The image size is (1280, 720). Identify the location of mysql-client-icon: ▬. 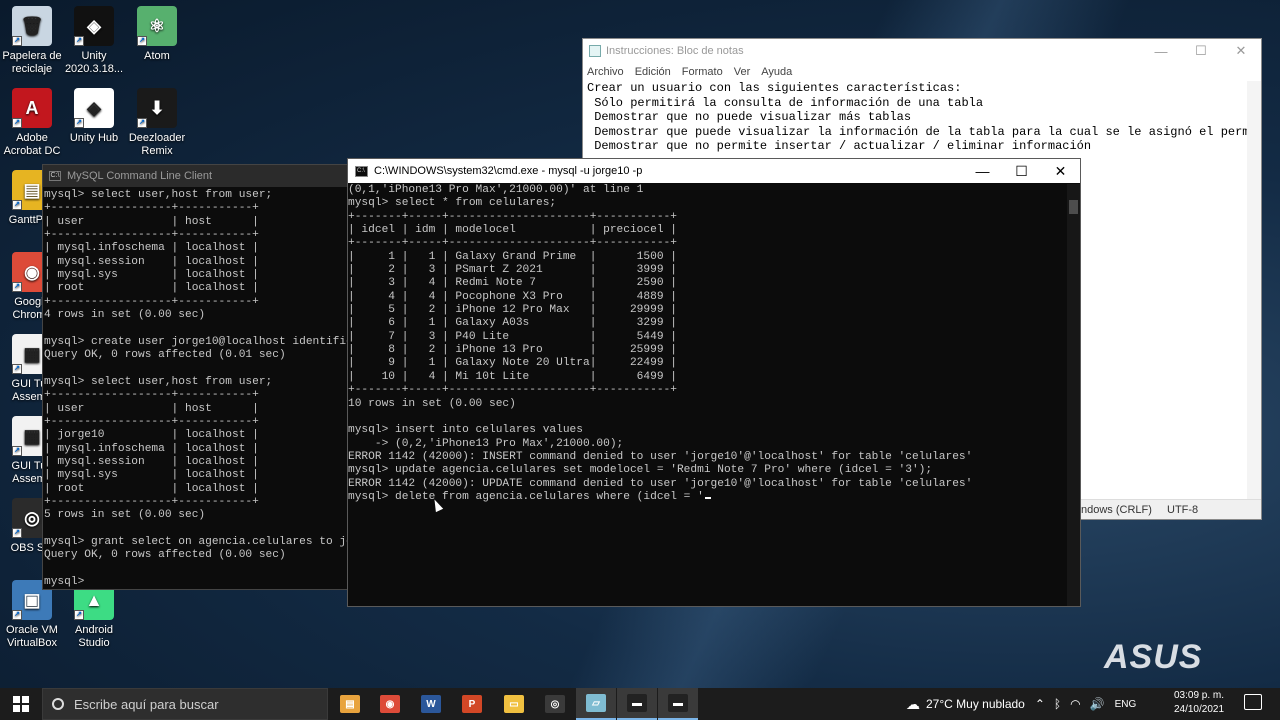
(637, 703).